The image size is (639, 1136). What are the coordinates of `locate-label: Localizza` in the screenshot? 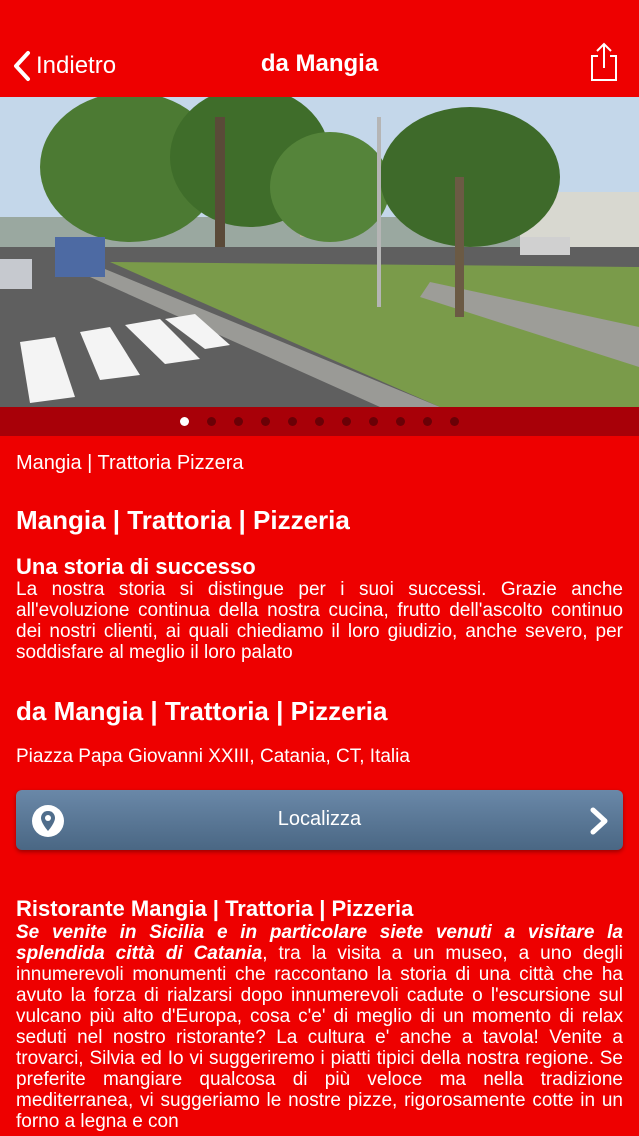 It's located at (319, 819).